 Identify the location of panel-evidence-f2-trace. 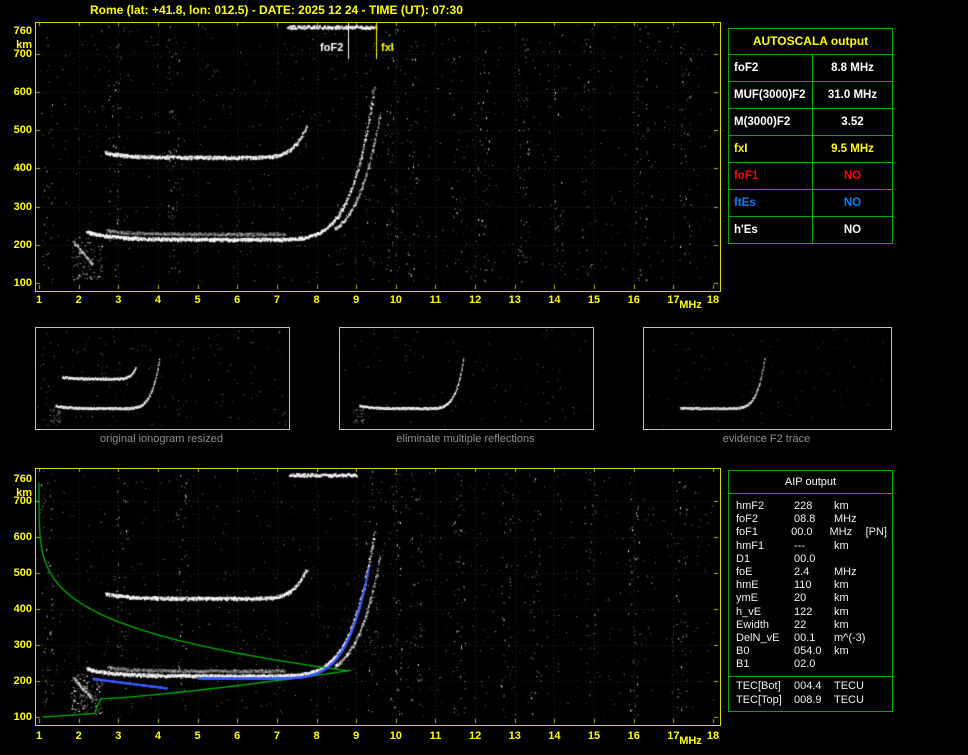
(767, 378).